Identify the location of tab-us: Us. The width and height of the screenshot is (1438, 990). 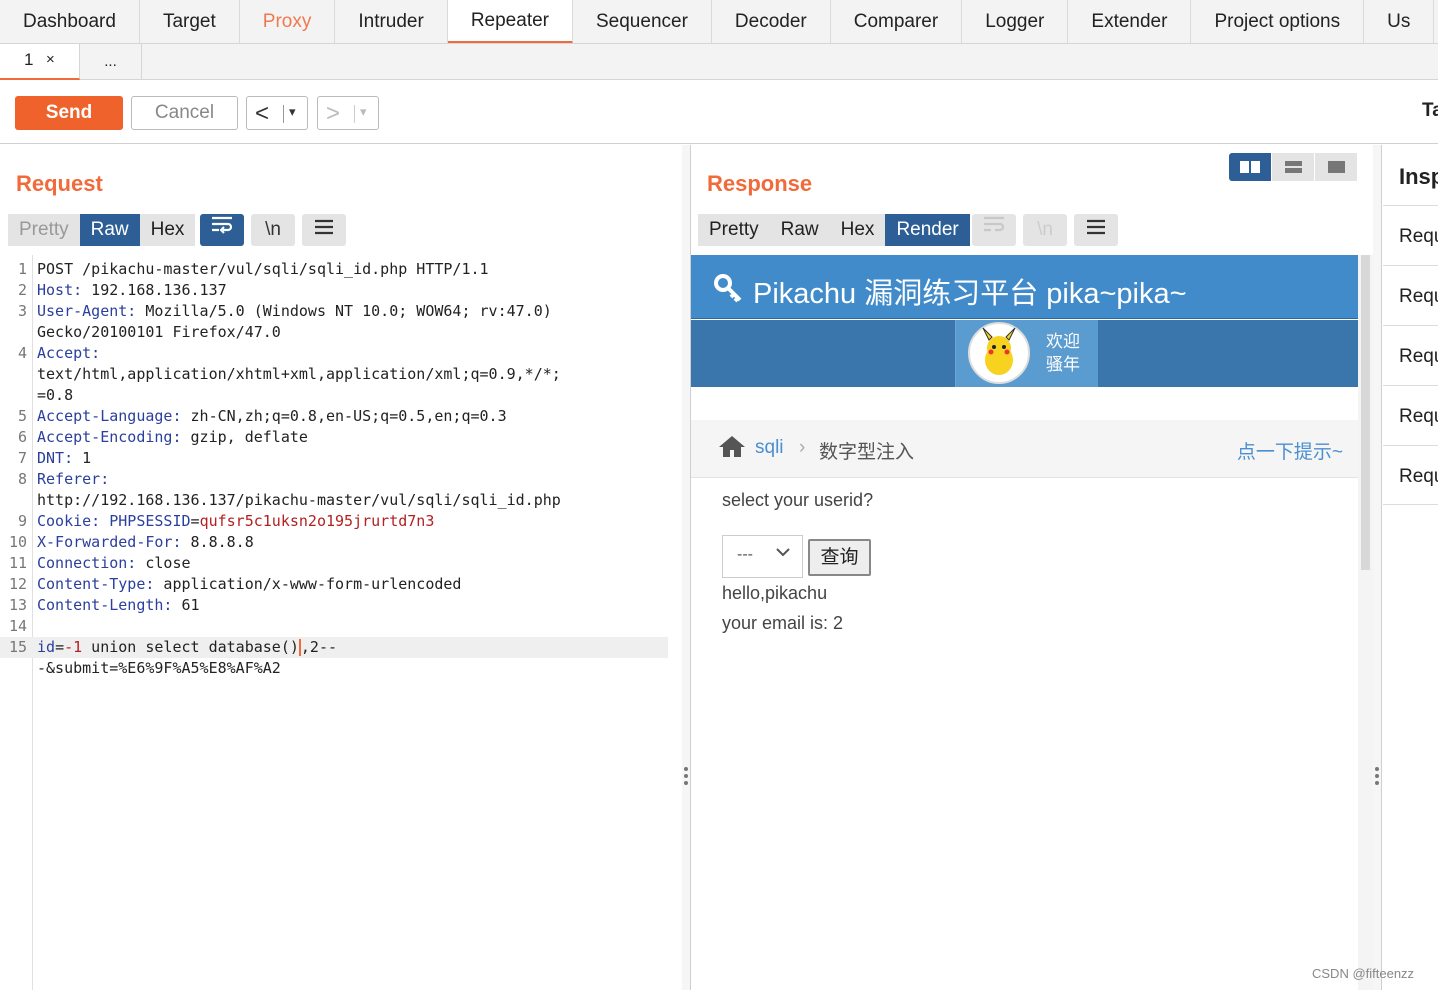
(1399, 21).